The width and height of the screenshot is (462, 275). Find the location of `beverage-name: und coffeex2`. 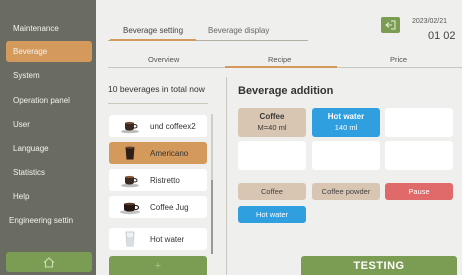

beverage-name: und coffeex2 is located at coordinates (173, 126).